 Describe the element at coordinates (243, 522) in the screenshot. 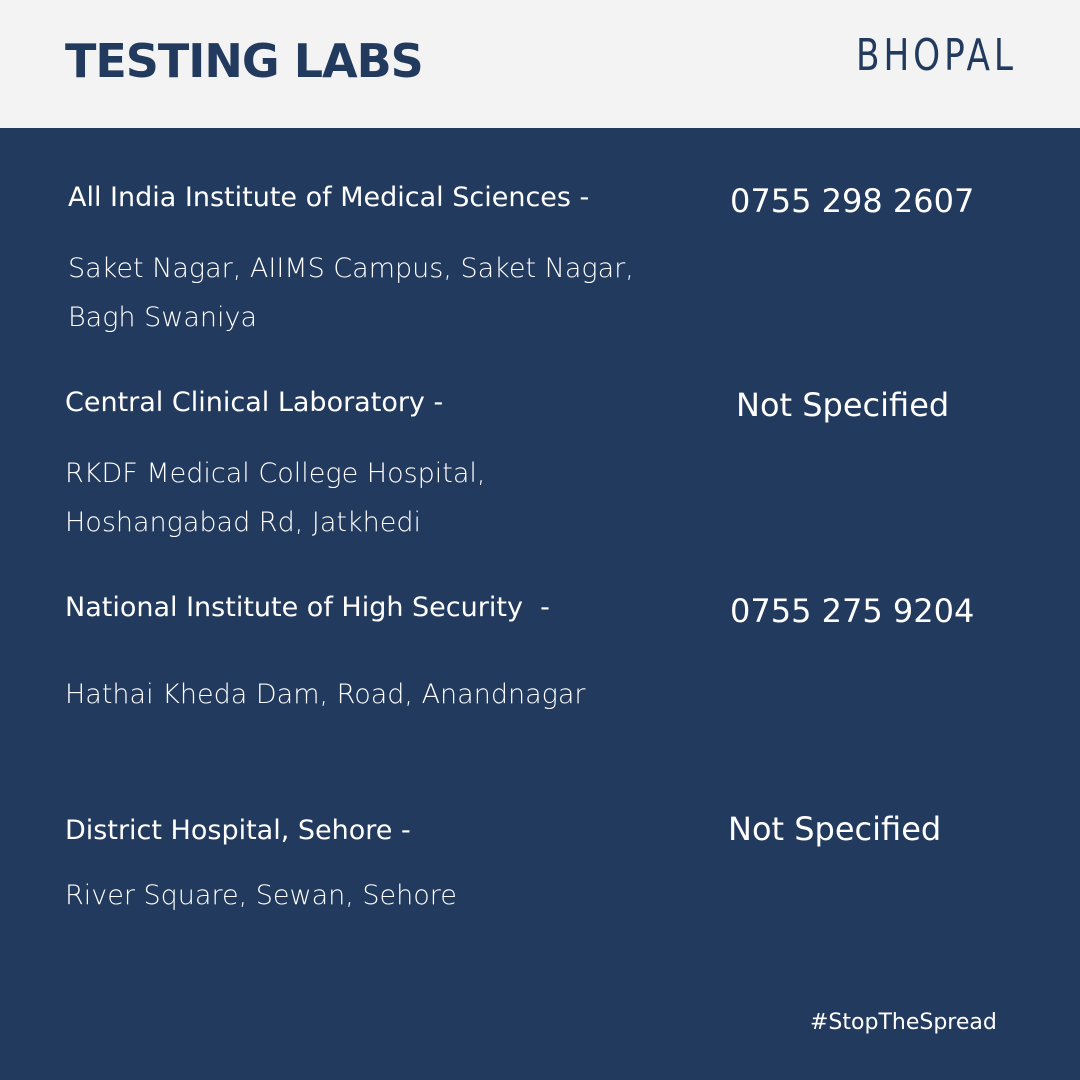

I see `address-line: Hoshangabad Rd, Jatkhedi` at that location.